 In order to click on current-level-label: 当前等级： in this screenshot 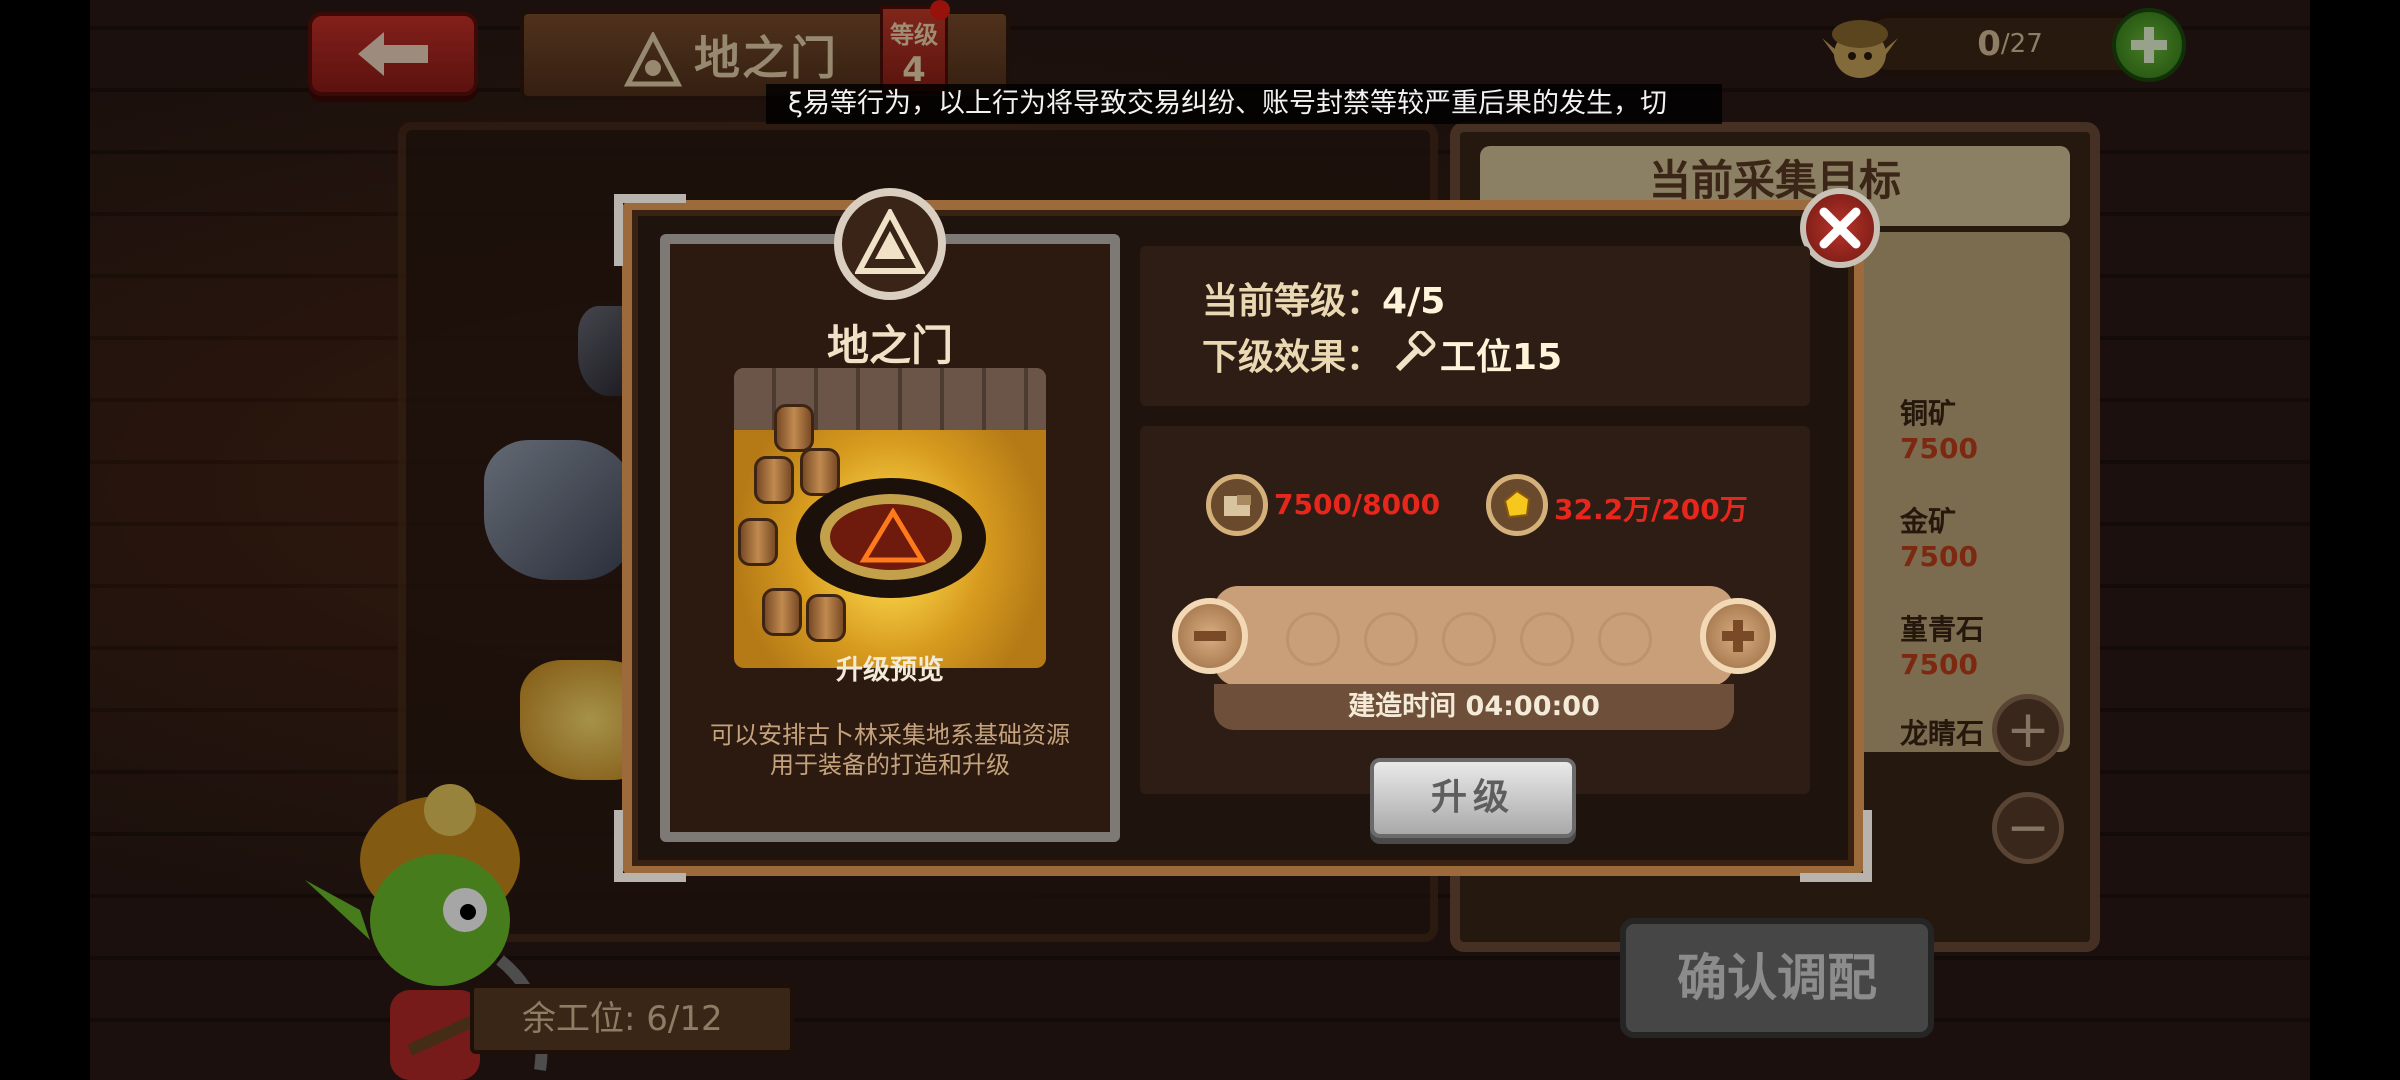, I will do `click(1292, 301)`.